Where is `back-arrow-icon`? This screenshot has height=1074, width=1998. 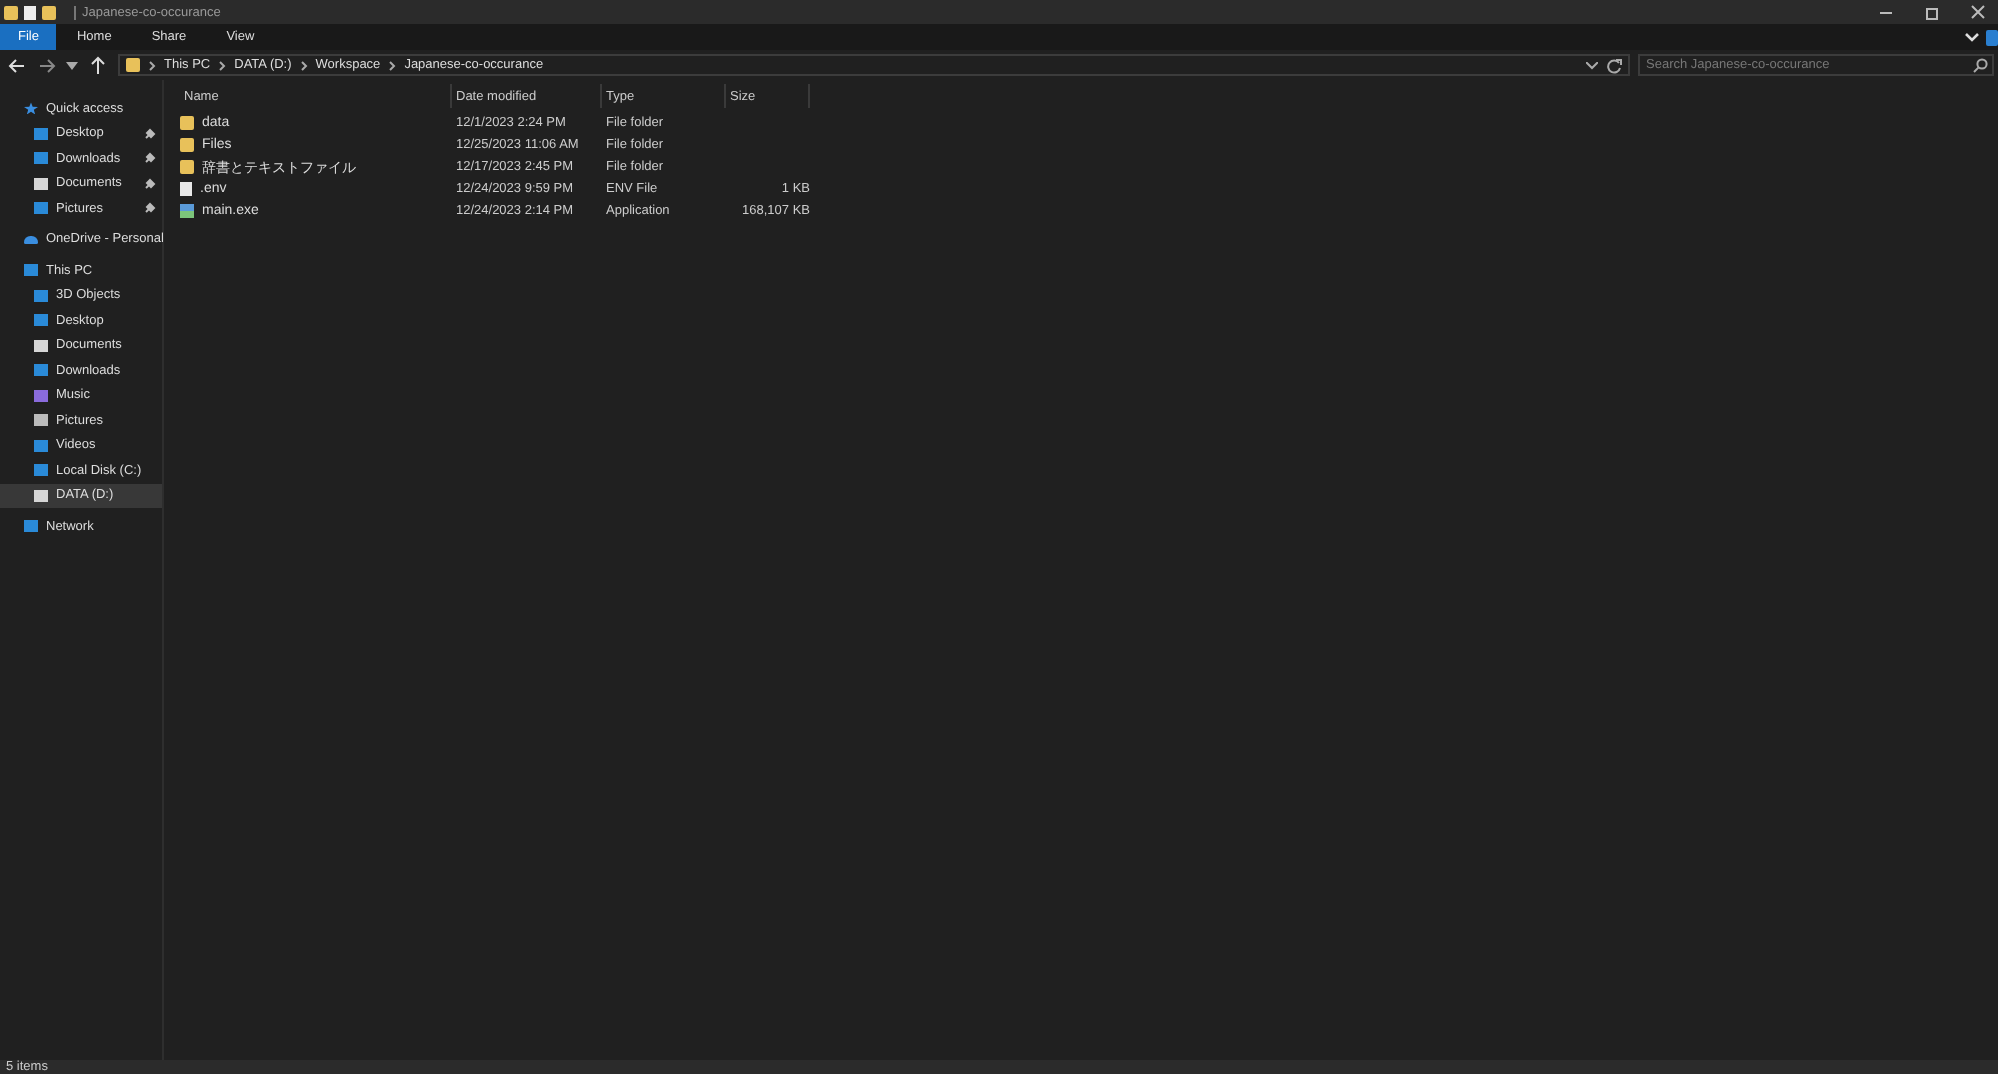 back-arrow-icon is located at coordinates (17, 65).